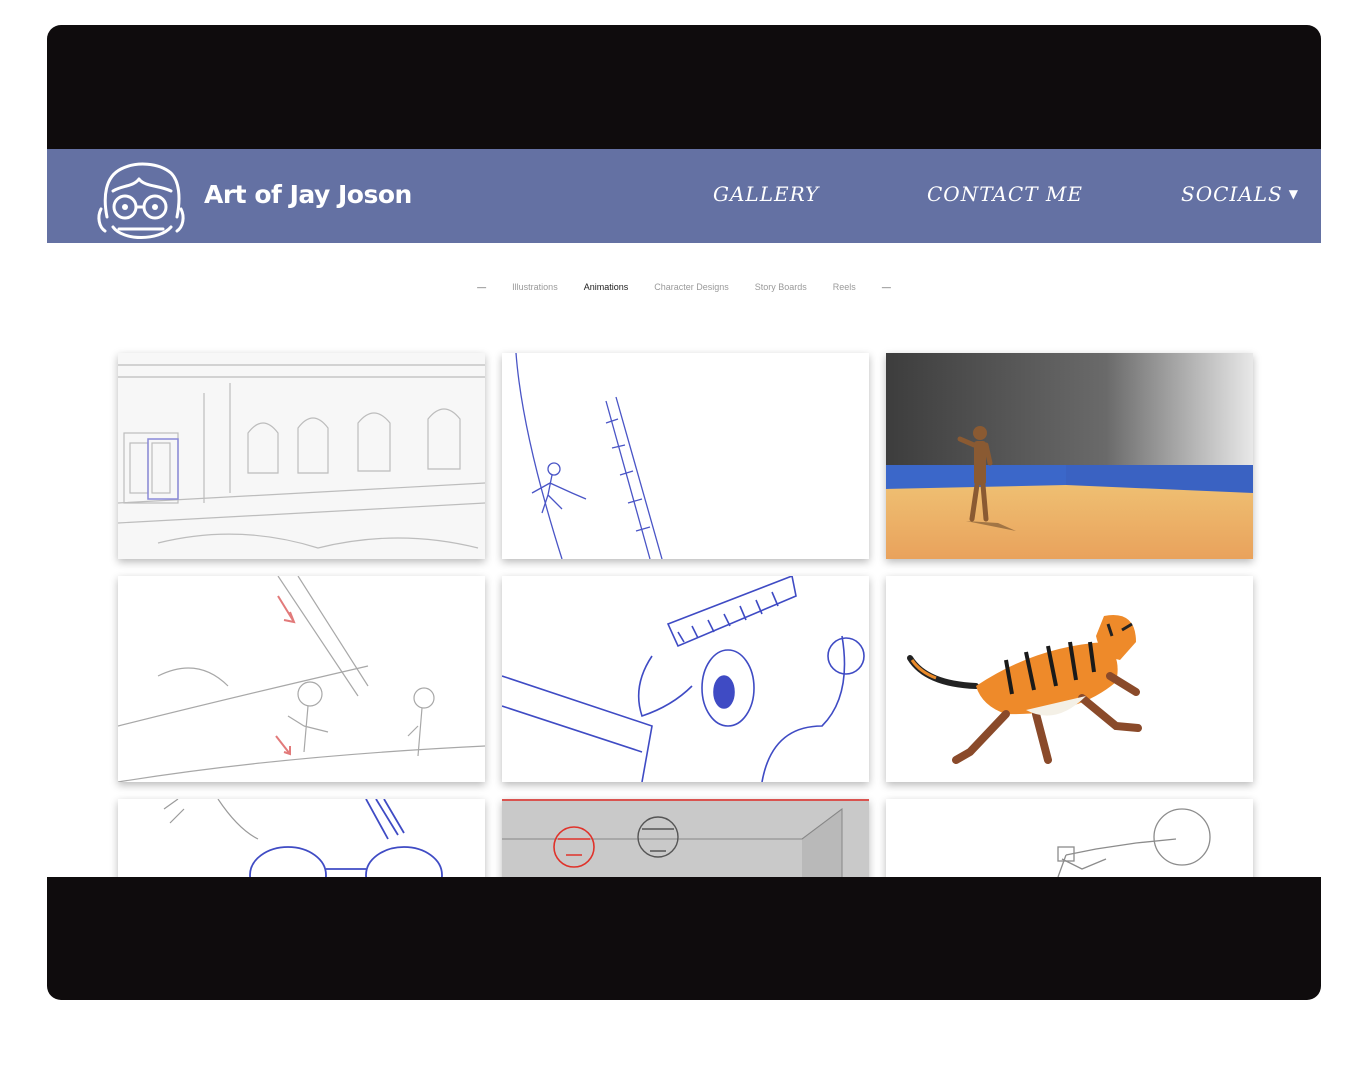  I want to click on pencil-storyboard-image, so click(301, 679).